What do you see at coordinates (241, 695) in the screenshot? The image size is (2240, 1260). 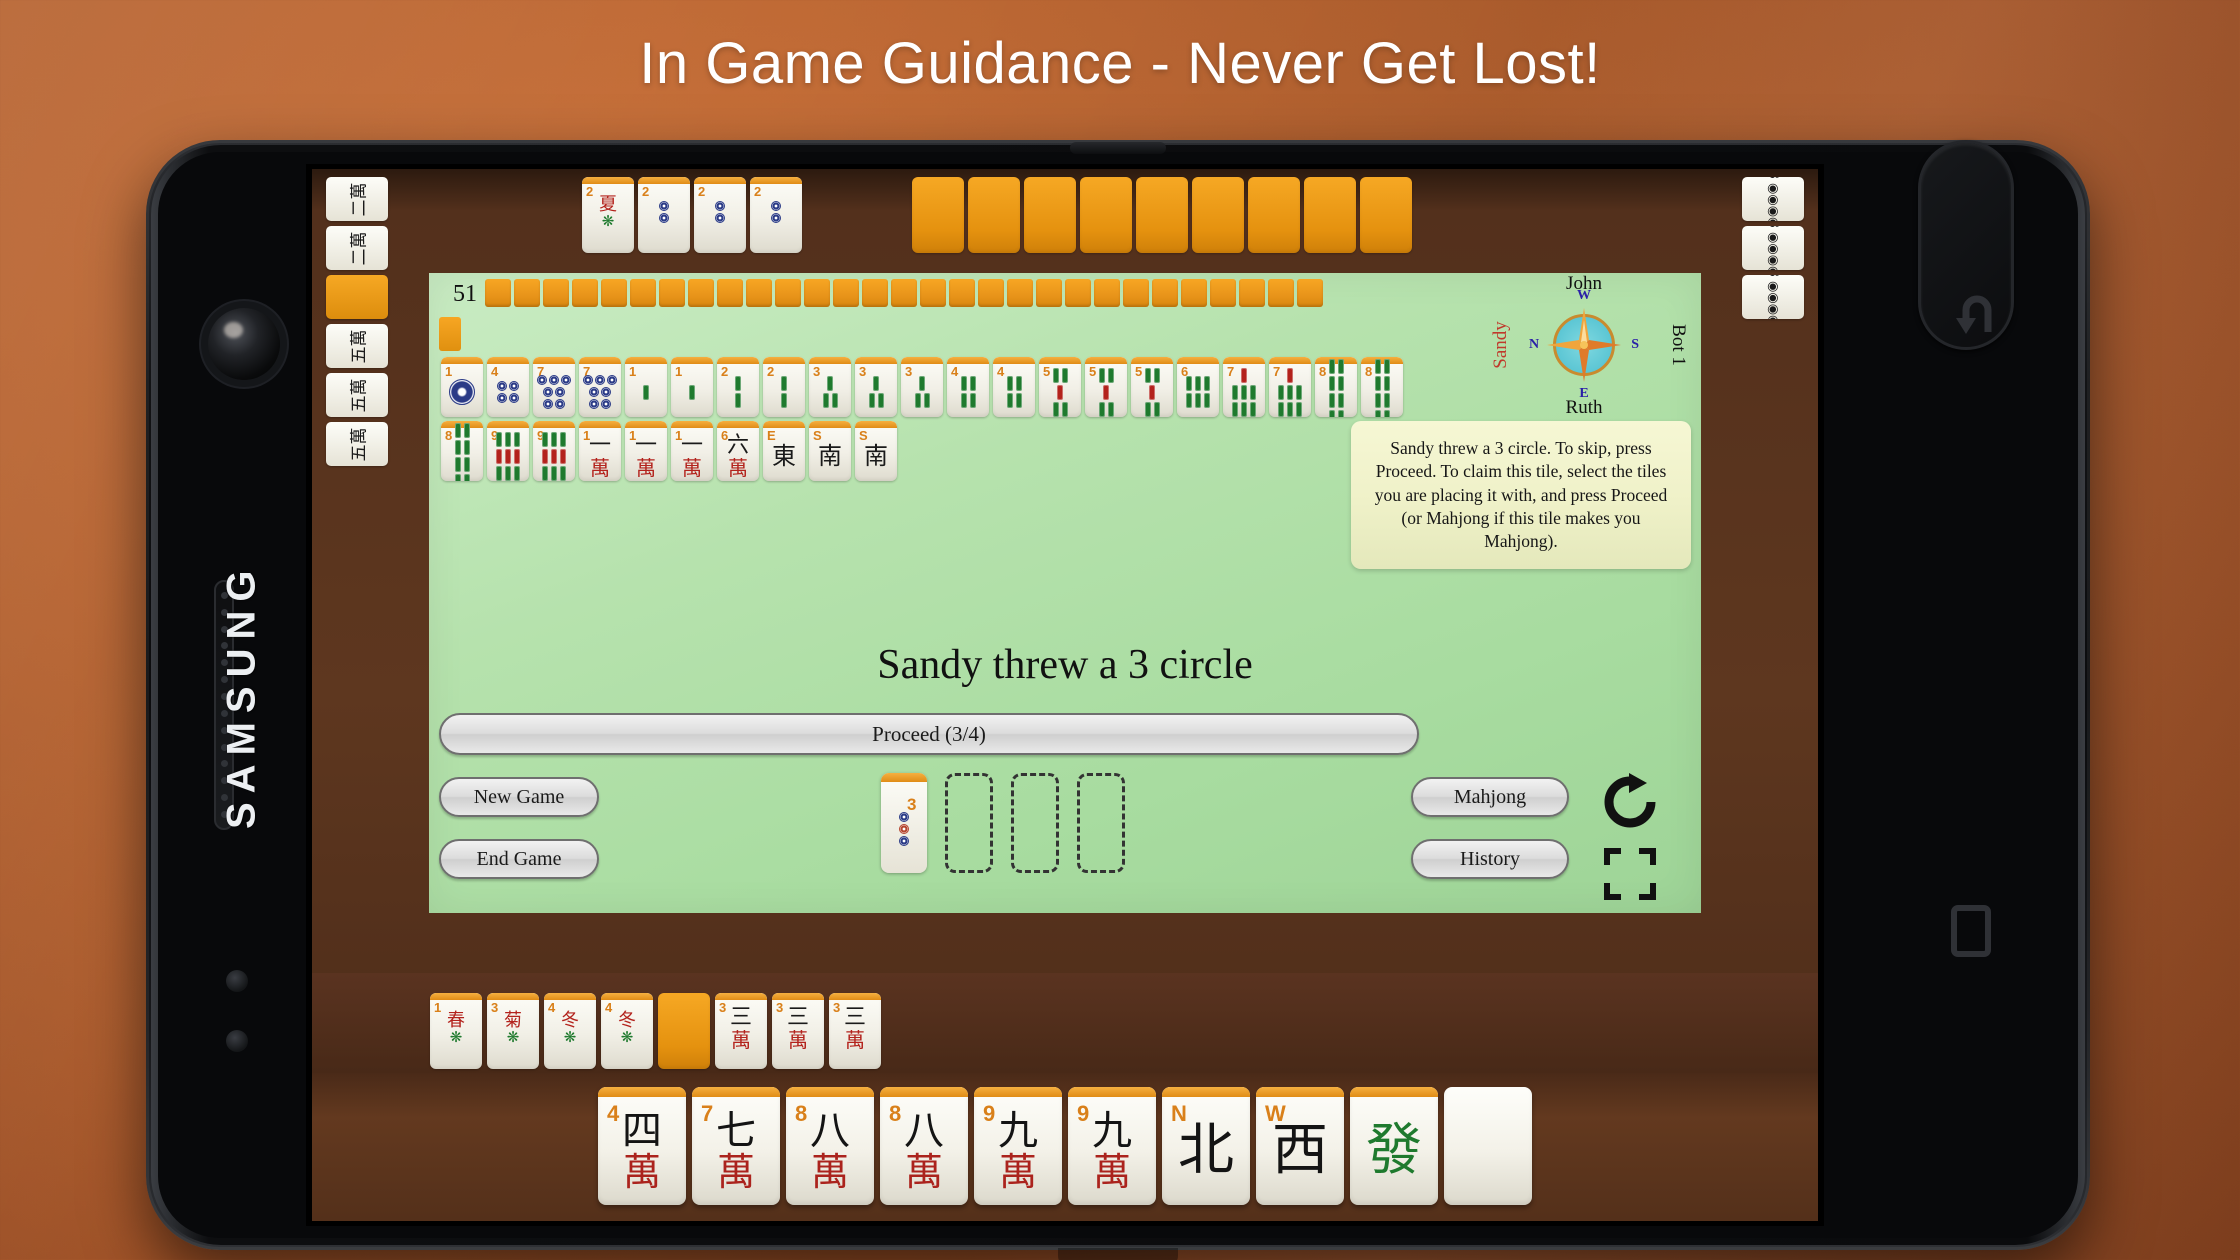 I see `brand-logo: SAMSUNG` at bounding box center [241, 695].